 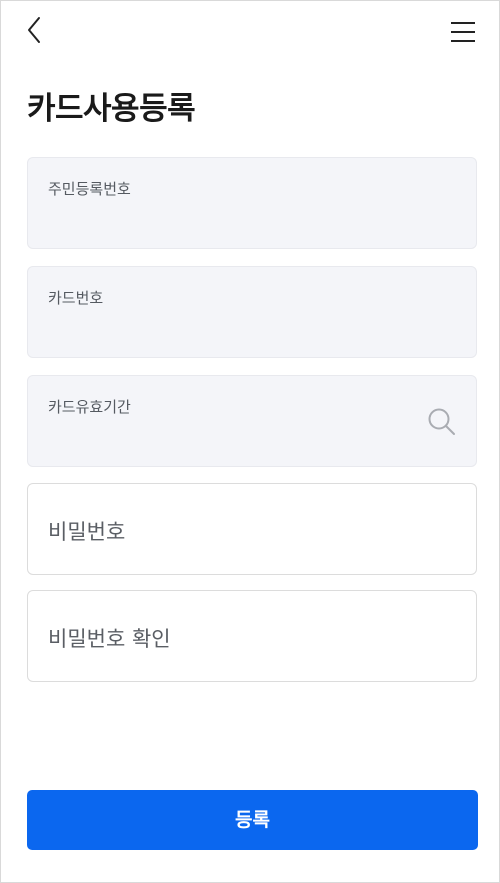 I want to click on top-bar, so click(x=250, y=31).